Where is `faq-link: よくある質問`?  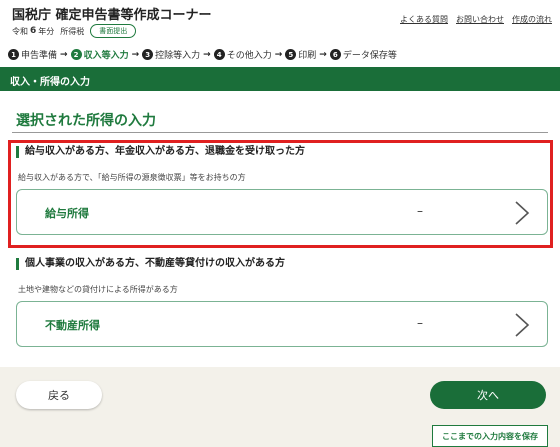 faq-link: よくある質問 is located at coordinates (424, 19).